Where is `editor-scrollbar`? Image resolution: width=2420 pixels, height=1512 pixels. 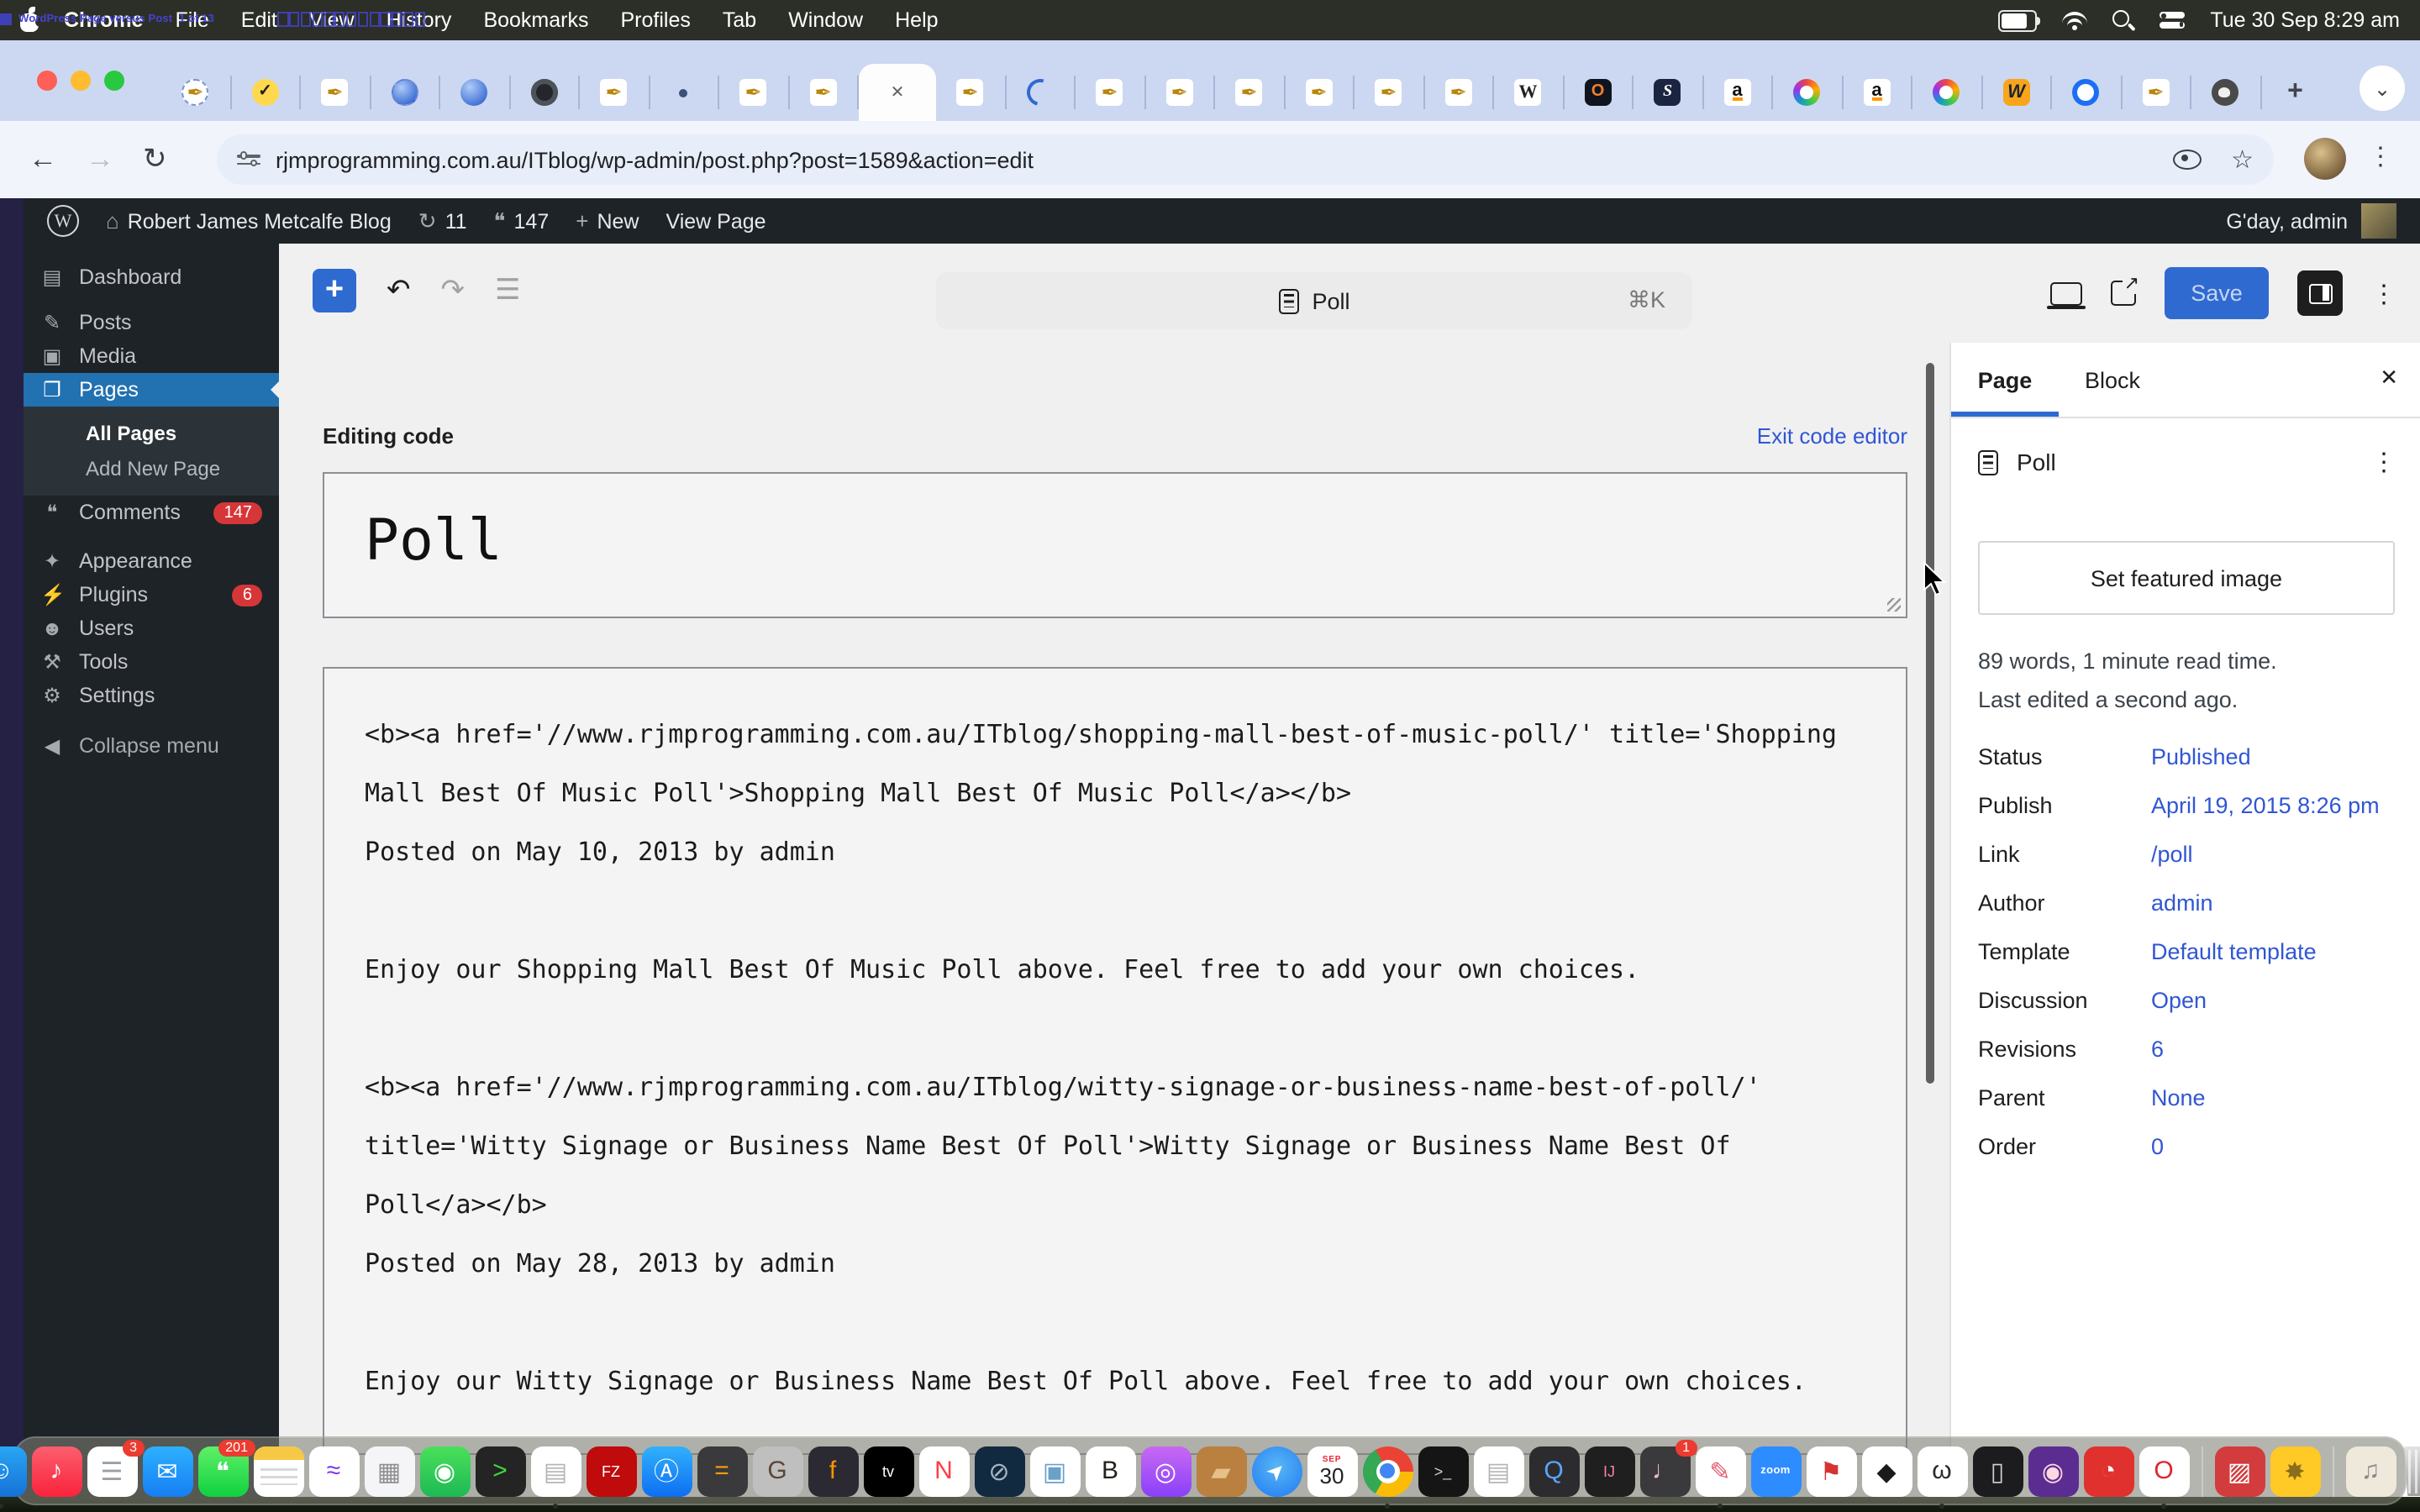 editor-scrollbar is located at coordinates (1930, 723).